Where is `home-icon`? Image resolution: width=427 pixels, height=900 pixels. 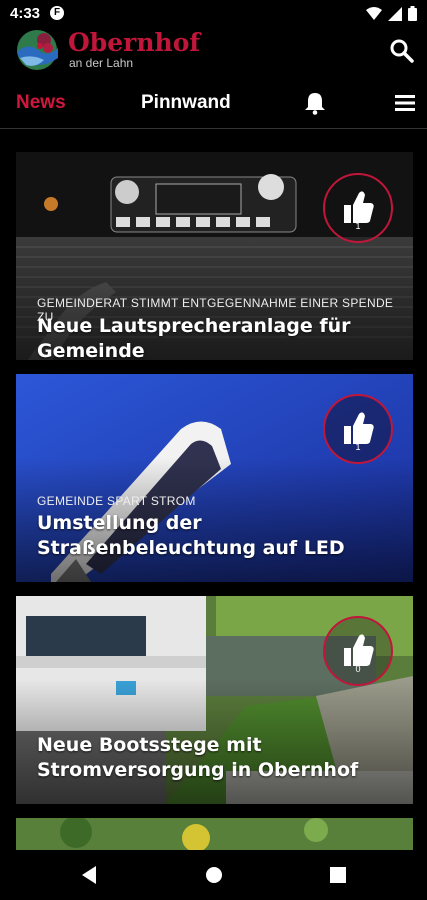 home-icon is located at coordinates (214, 875).